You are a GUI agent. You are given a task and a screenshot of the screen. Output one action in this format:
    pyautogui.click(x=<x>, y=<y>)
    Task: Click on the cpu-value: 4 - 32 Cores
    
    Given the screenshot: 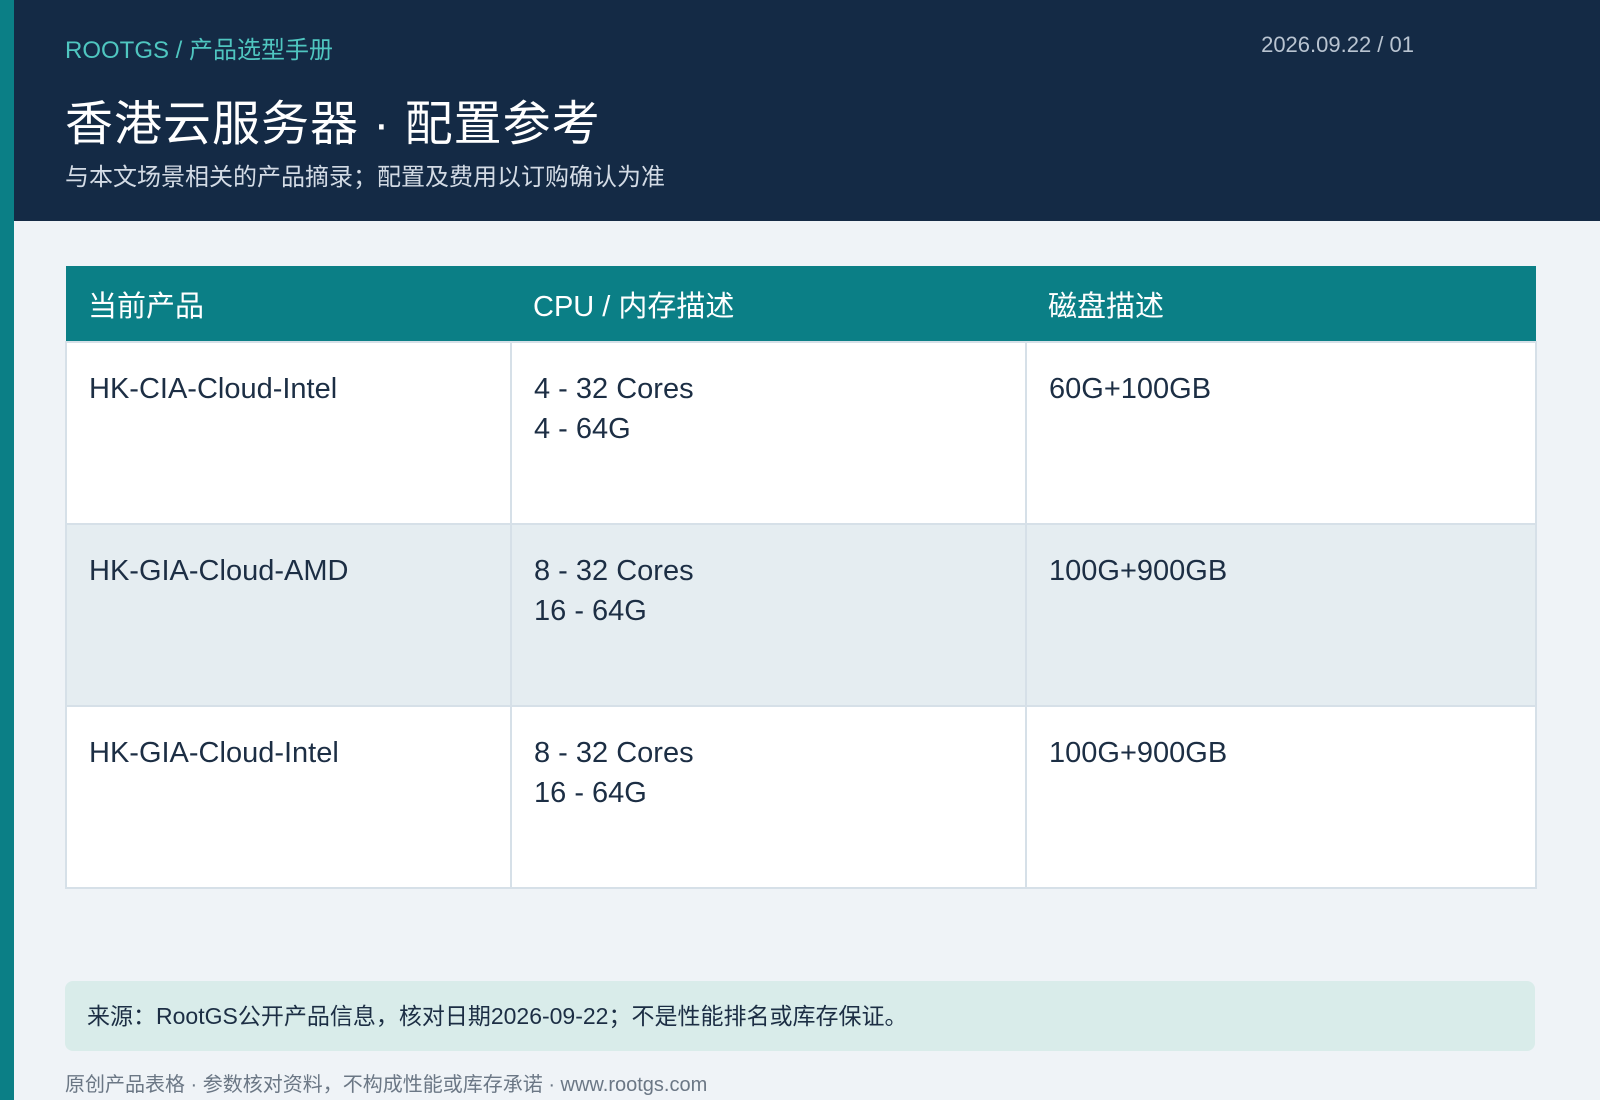 What is the action you would take?
    pyautogui.click(x=614, y=389)
    